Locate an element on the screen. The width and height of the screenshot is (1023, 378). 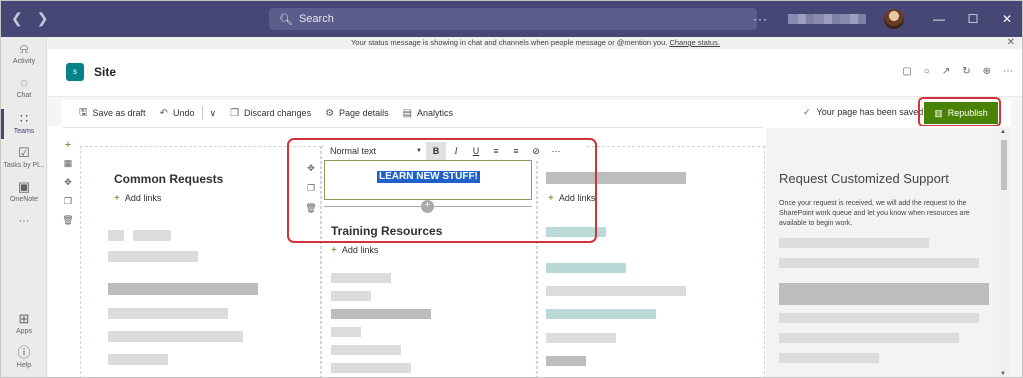
canvas-divider is located at coordinates (413, 127).